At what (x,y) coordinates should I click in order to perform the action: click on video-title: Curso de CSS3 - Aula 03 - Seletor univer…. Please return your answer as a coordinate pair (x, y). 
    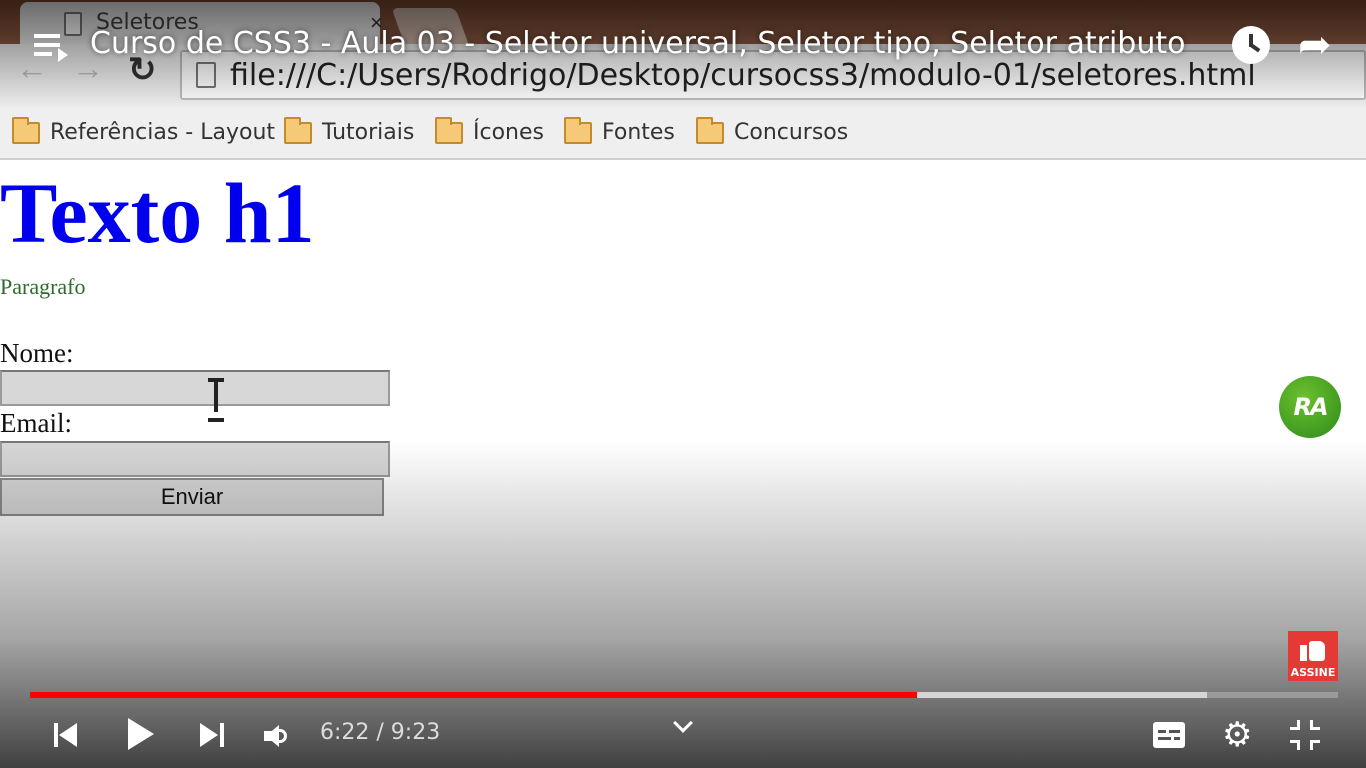
    Looking at the image, I should click on (637, 43).